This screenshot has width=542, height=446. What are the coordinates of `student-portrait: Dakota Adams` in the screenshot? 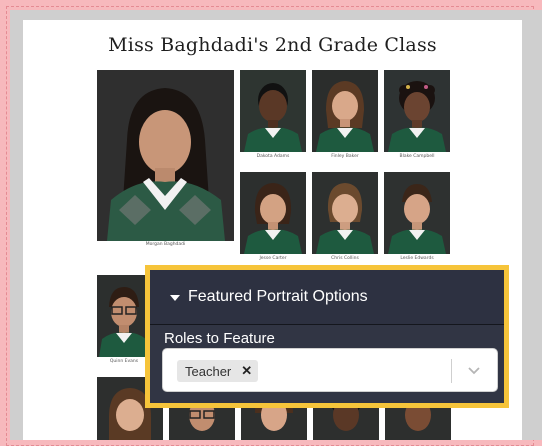 It's located at (273, 114).